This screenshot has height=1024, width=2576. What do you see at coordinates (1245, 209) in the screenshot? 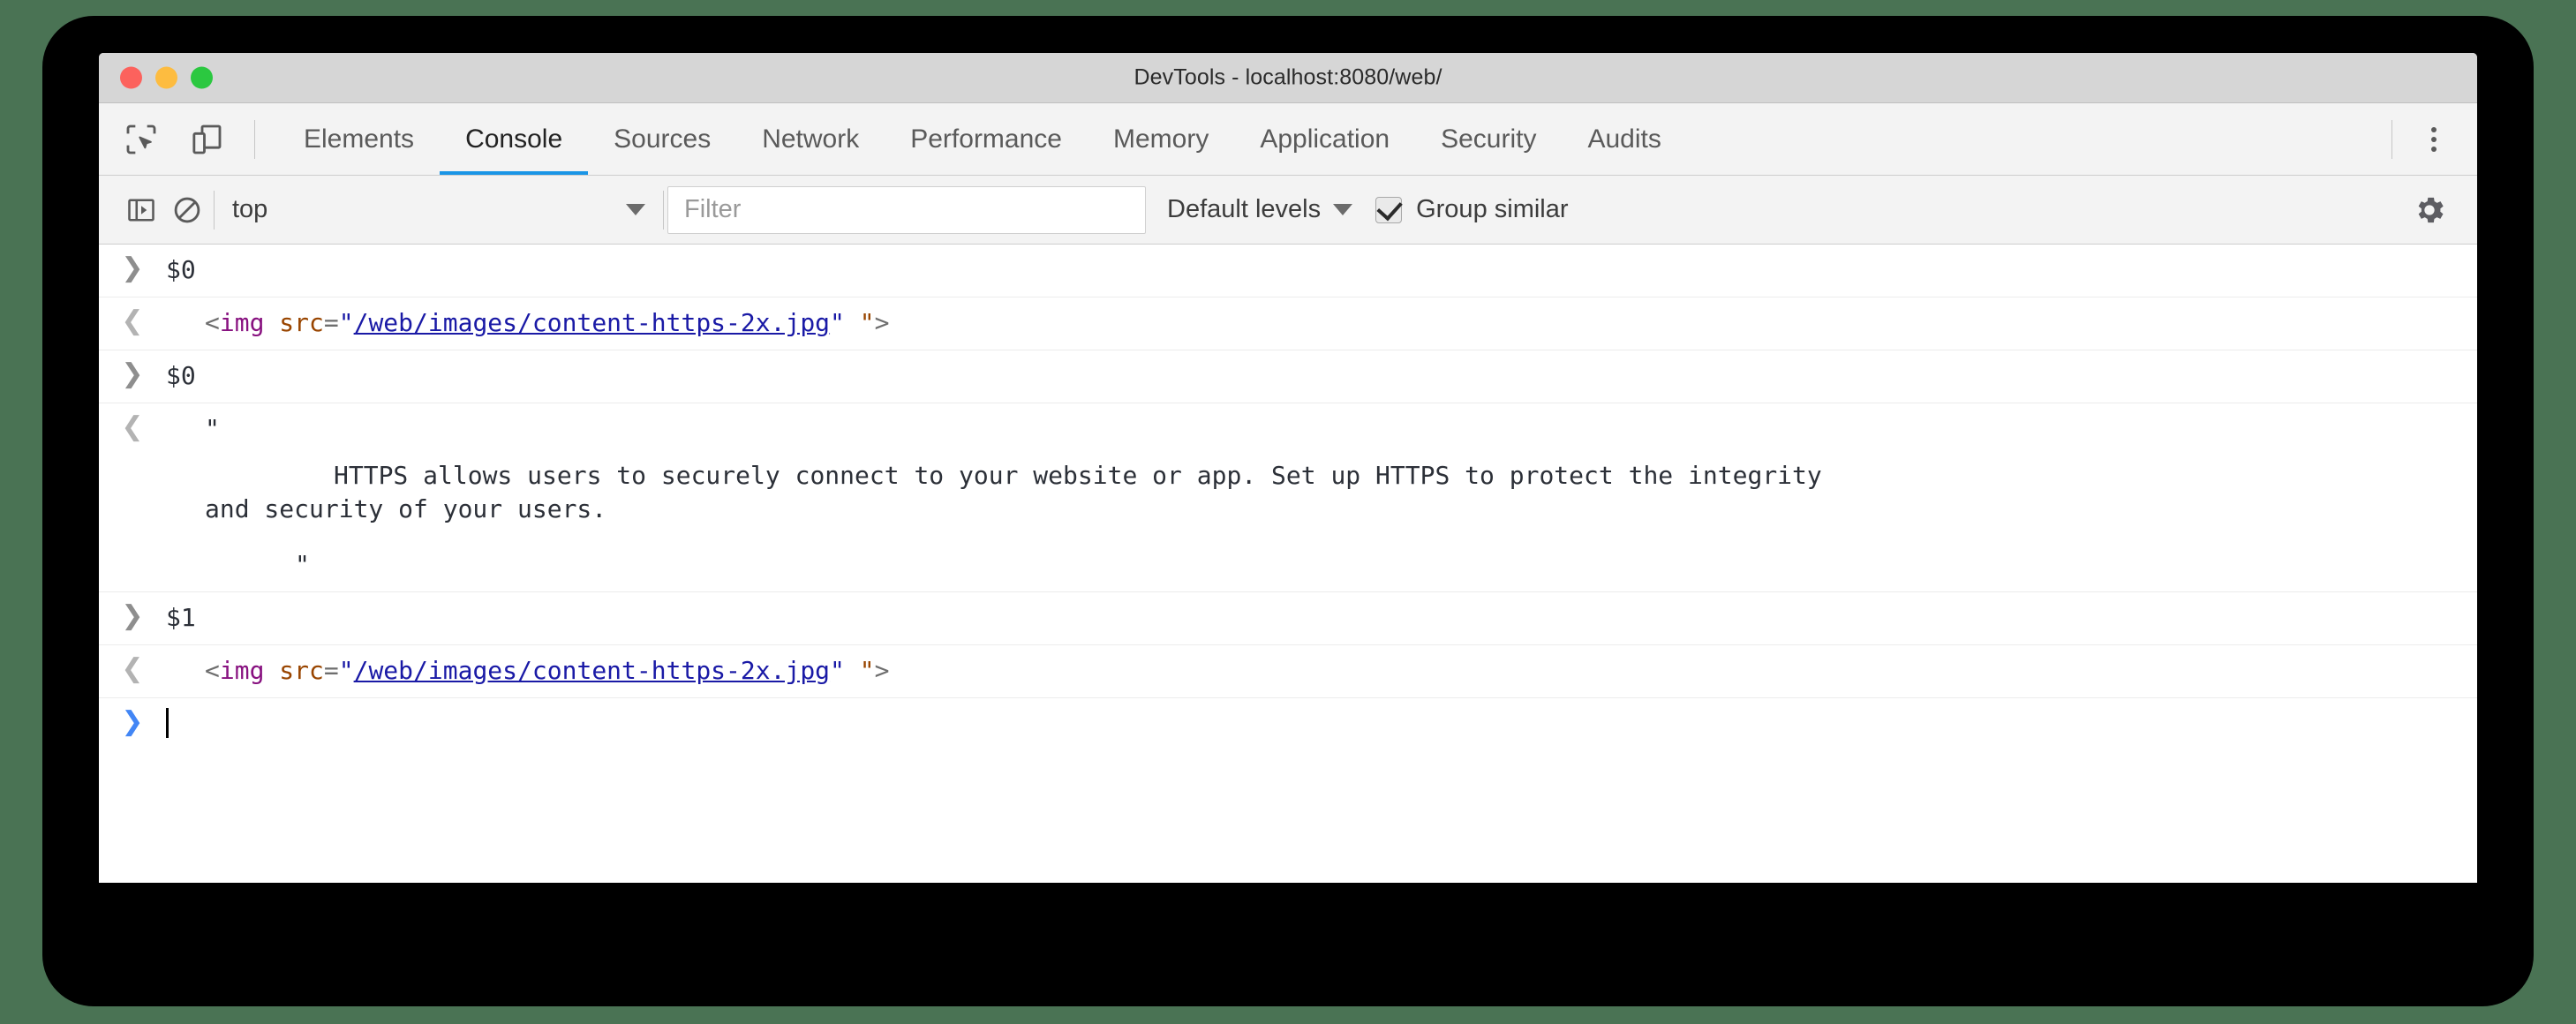
I see `log-levels-label: Default levels` at bounding box center [1245, 209].